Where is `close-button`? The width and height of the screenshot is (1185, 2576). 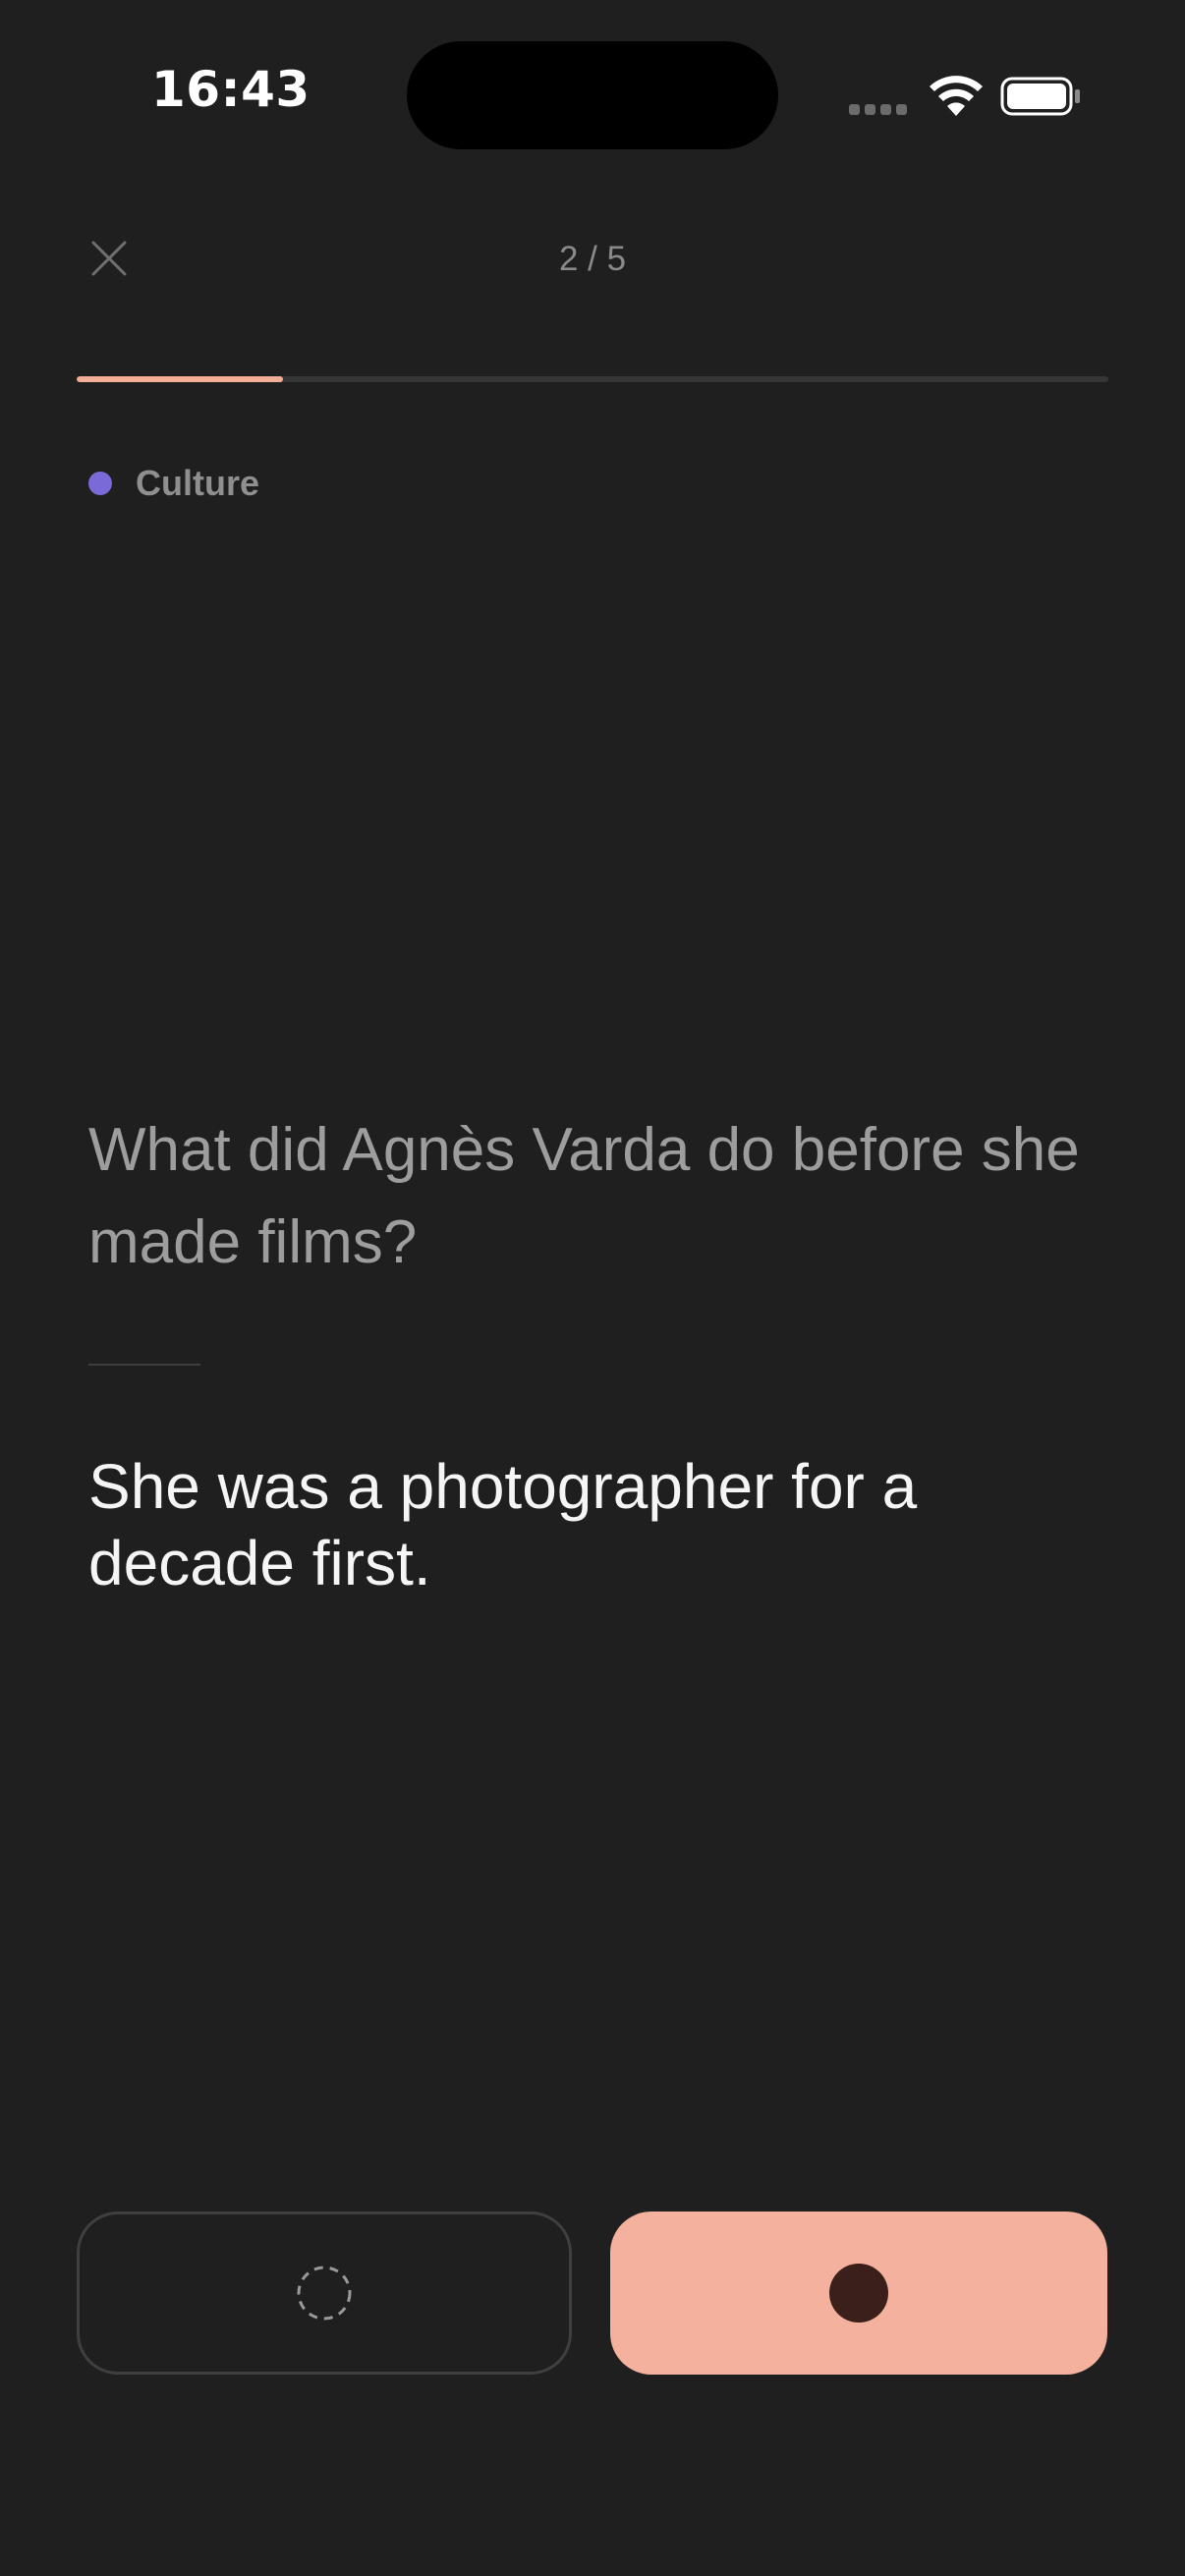 close-button is located at coordinates (110, 258).